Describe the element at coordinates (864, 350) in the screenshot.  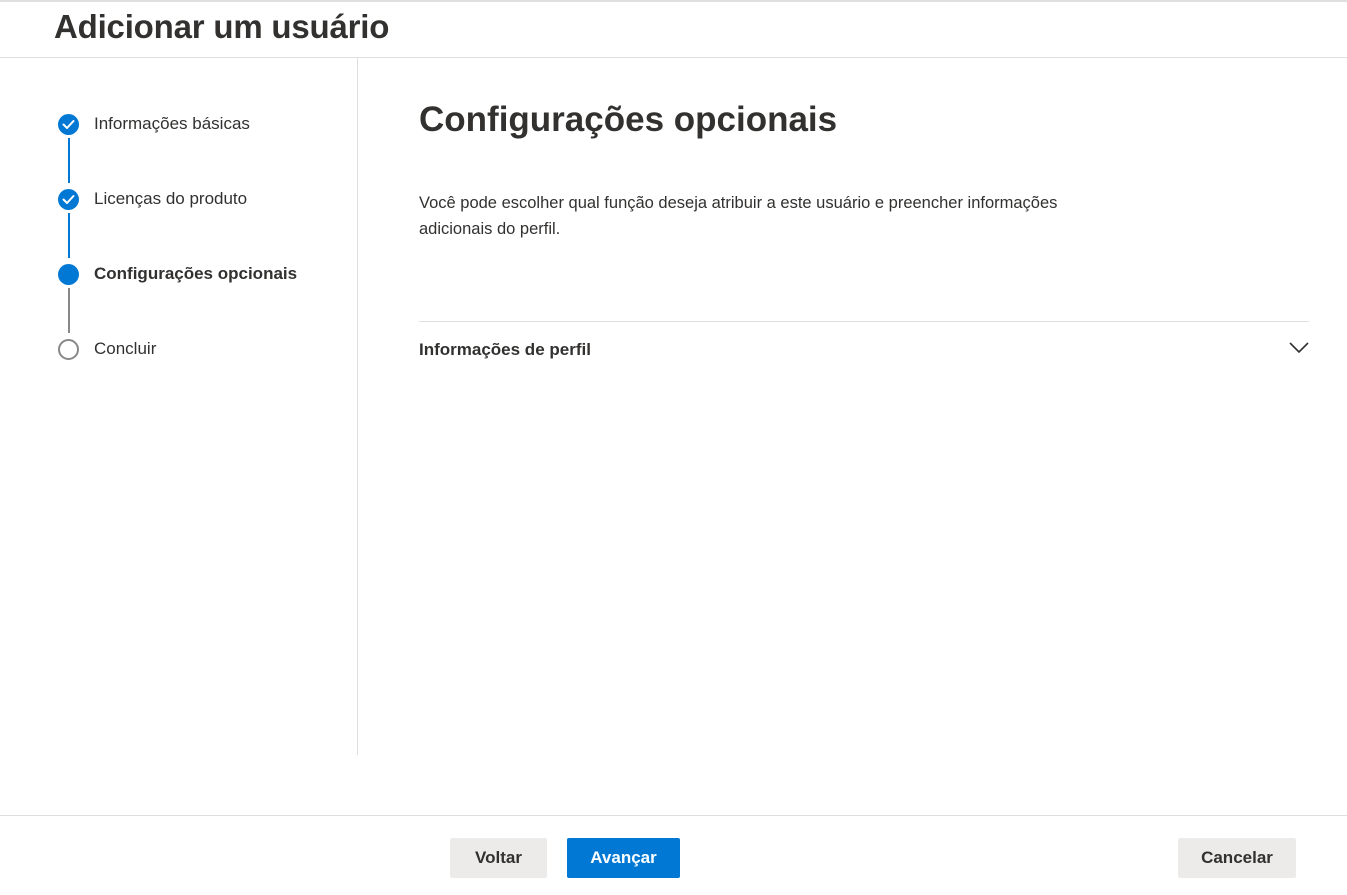
I see `profile-info-accordion: Informações de perfil` at that location.